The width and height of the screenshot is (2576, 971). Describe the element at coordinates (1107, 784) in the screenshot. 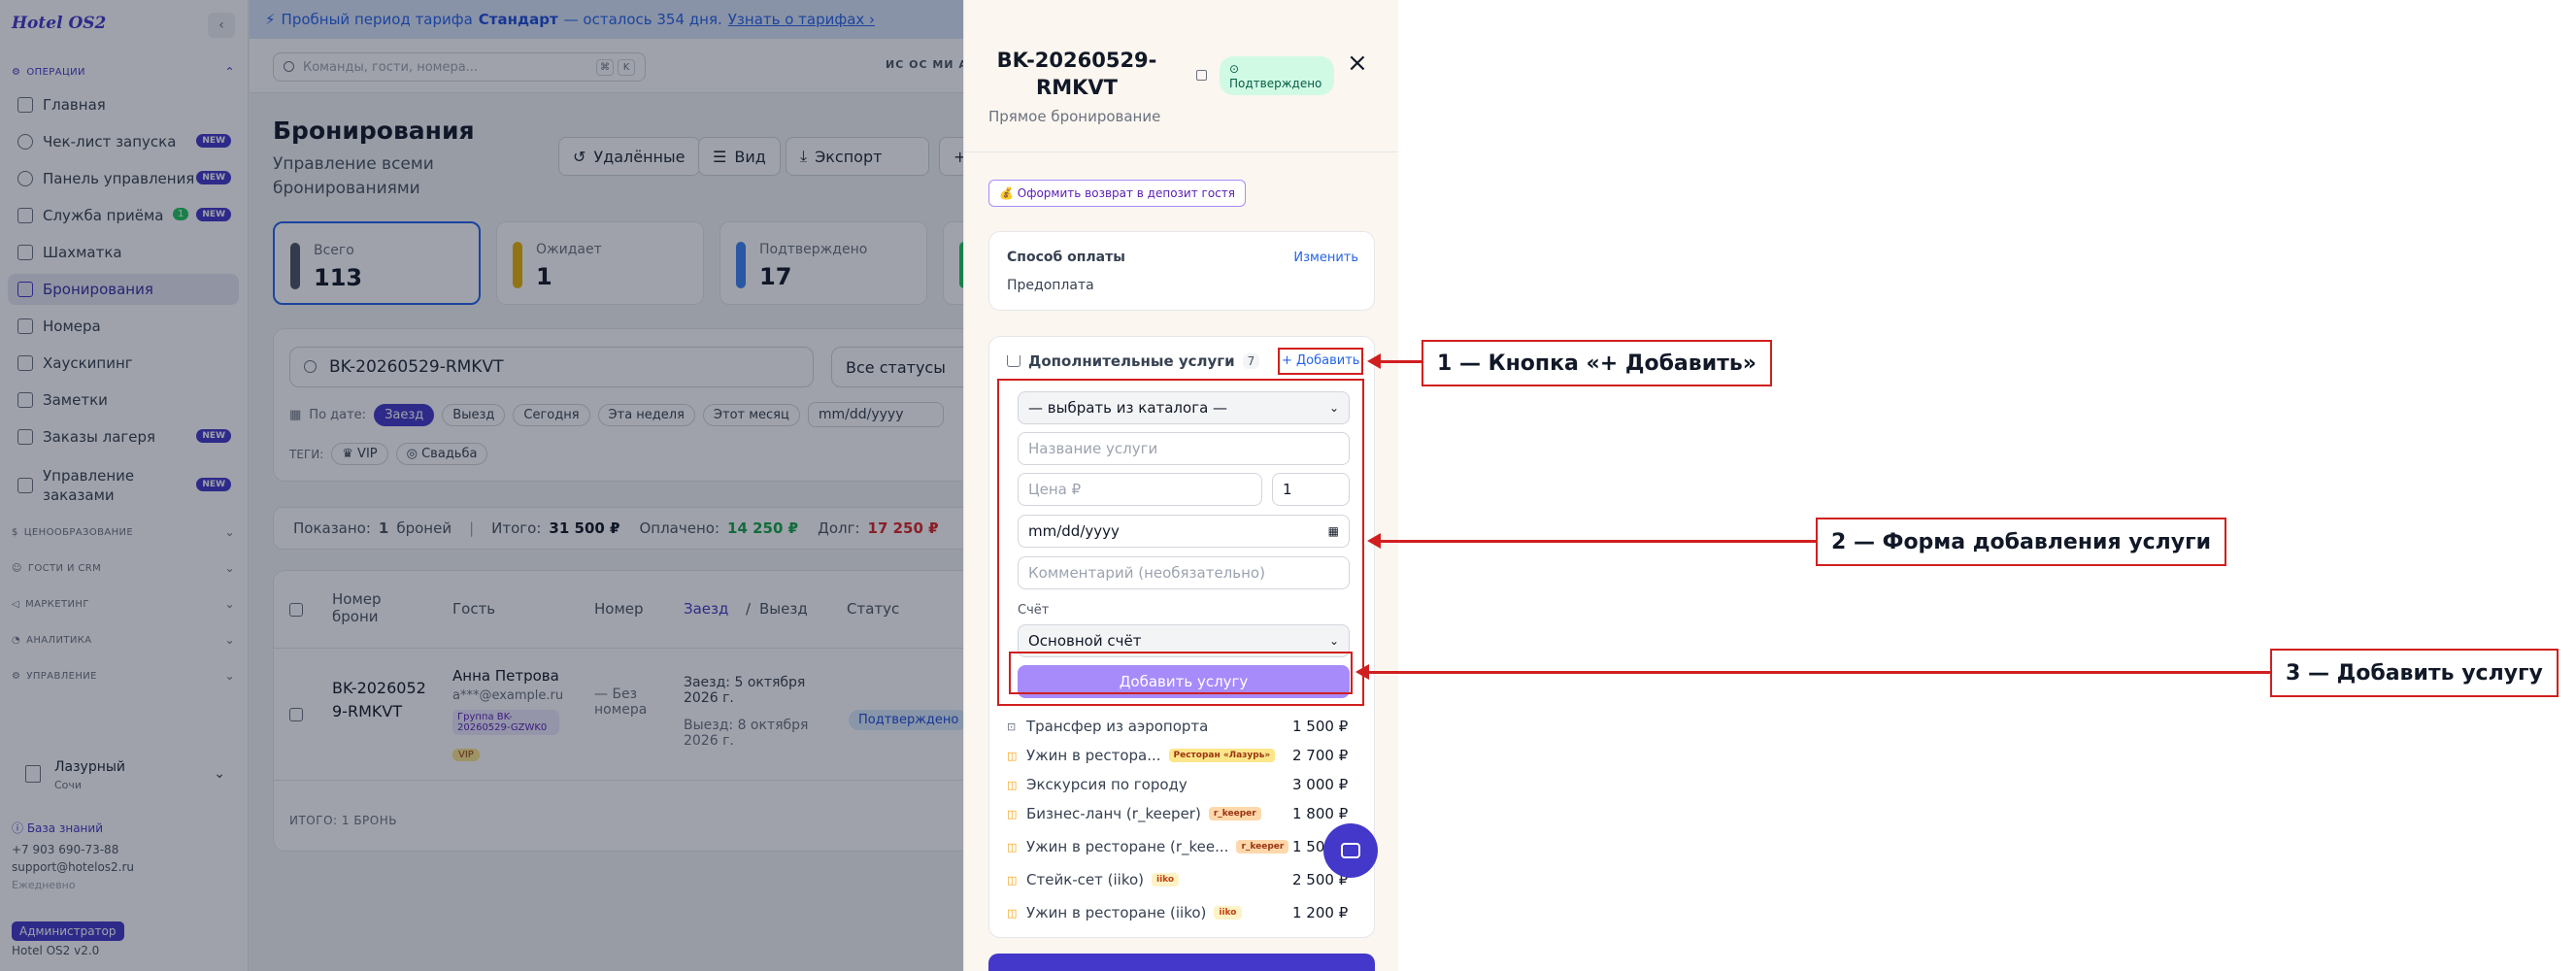

I see `service-name: Экскурсия по городу` at that location.